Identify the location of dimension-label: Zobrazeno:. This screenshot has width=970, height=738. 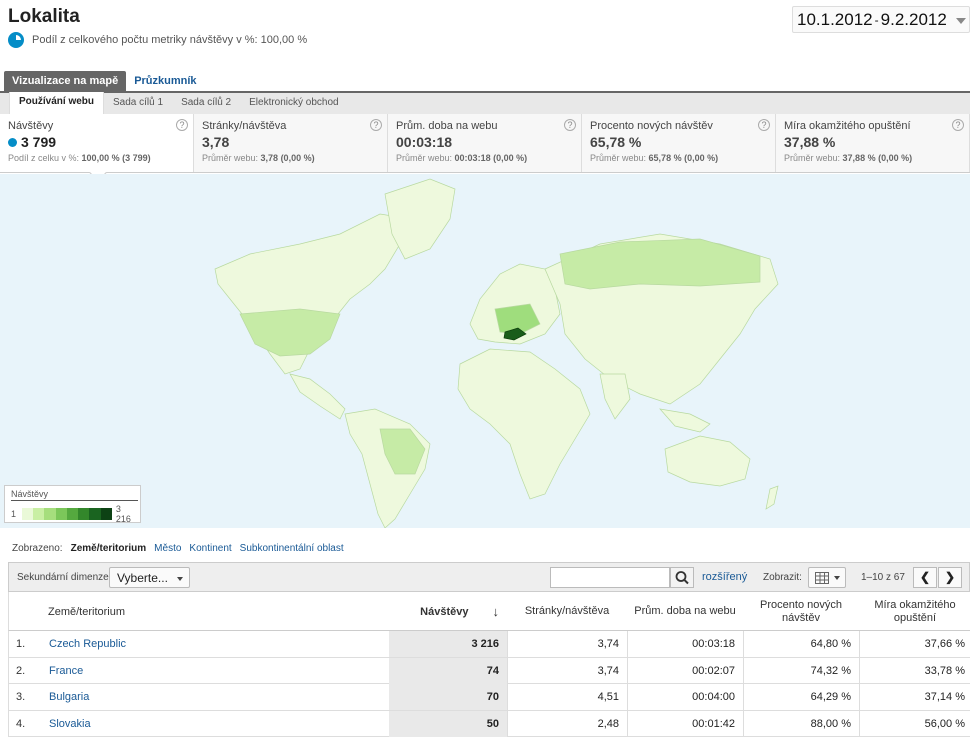
(37, 548).